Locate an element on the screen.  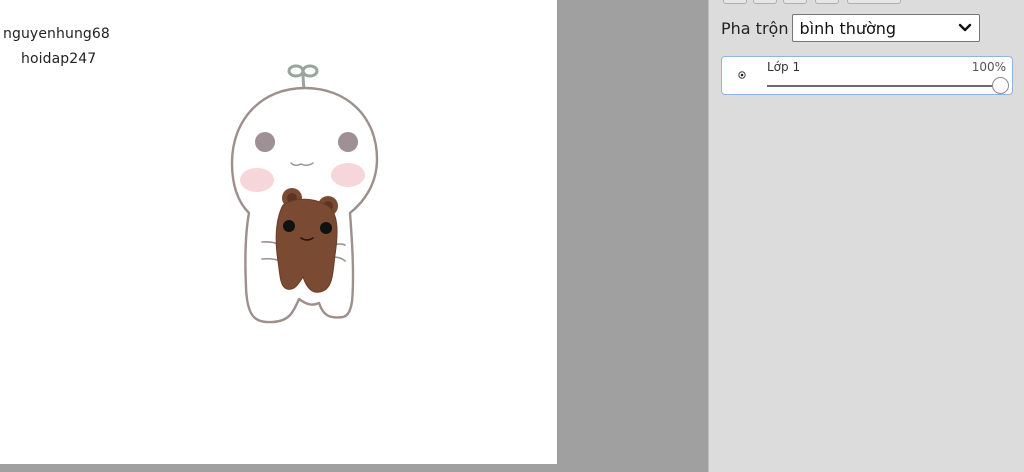
blend-mode-row: Pha trộn bình thường is located at coordinates (851, 28).